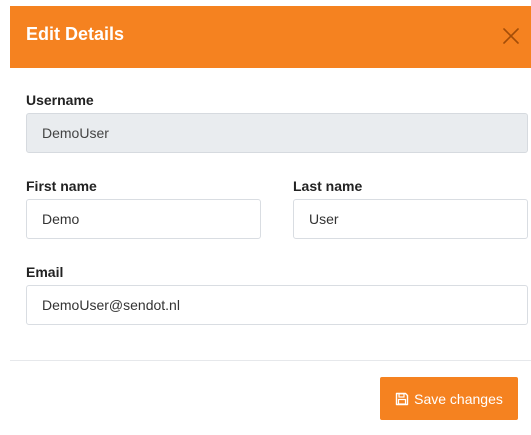  I want to click on email-label: Email, so click(45, 272).